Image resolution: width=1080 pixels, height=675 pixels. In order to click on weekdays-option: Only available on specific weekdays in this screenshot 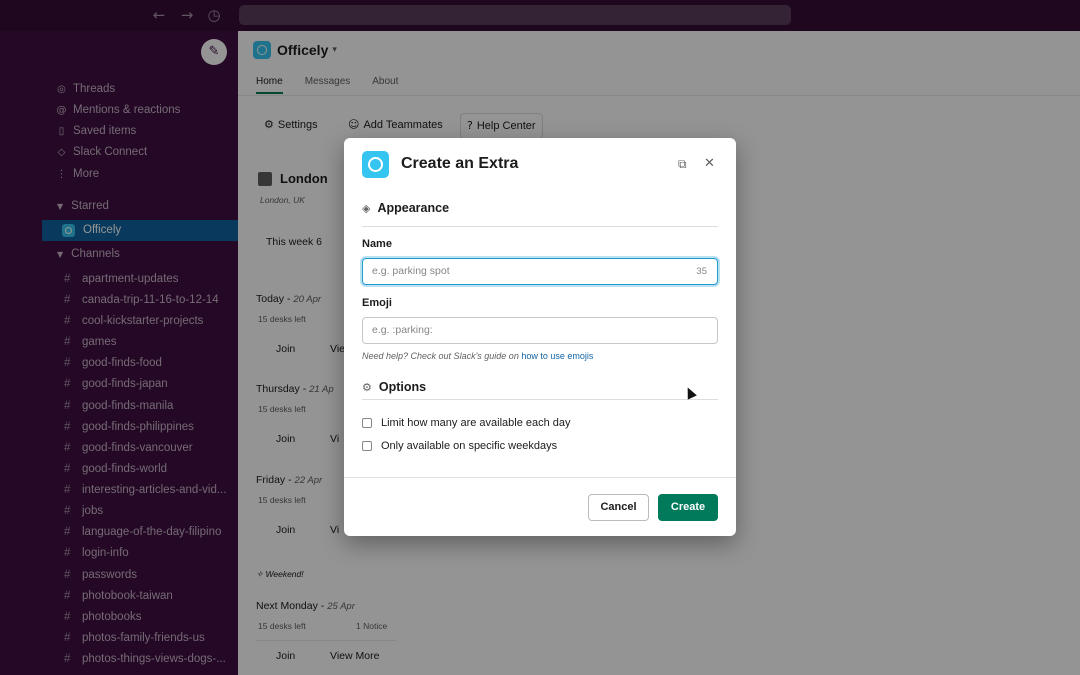, I will do `click(459, 446)`.